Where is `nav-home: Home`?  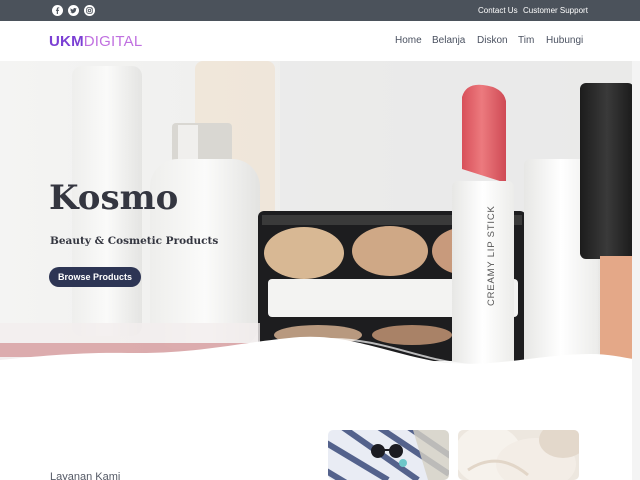
nav-home: Home is located at coordinates (408, 40).